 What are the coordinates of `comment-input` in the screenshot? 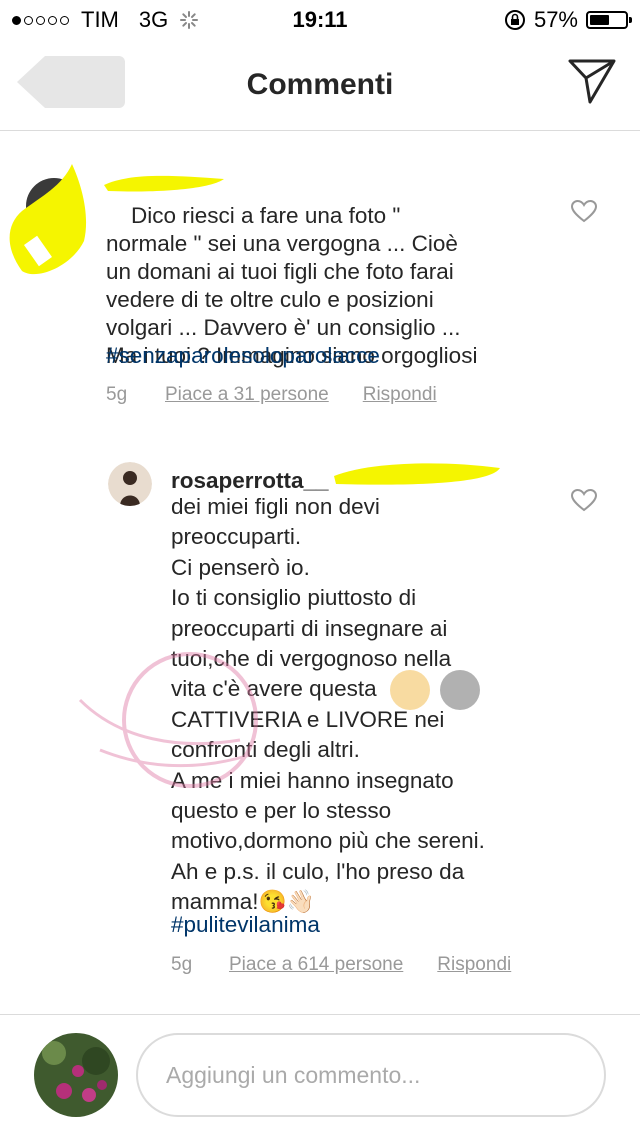 It's located at (376, 1075).